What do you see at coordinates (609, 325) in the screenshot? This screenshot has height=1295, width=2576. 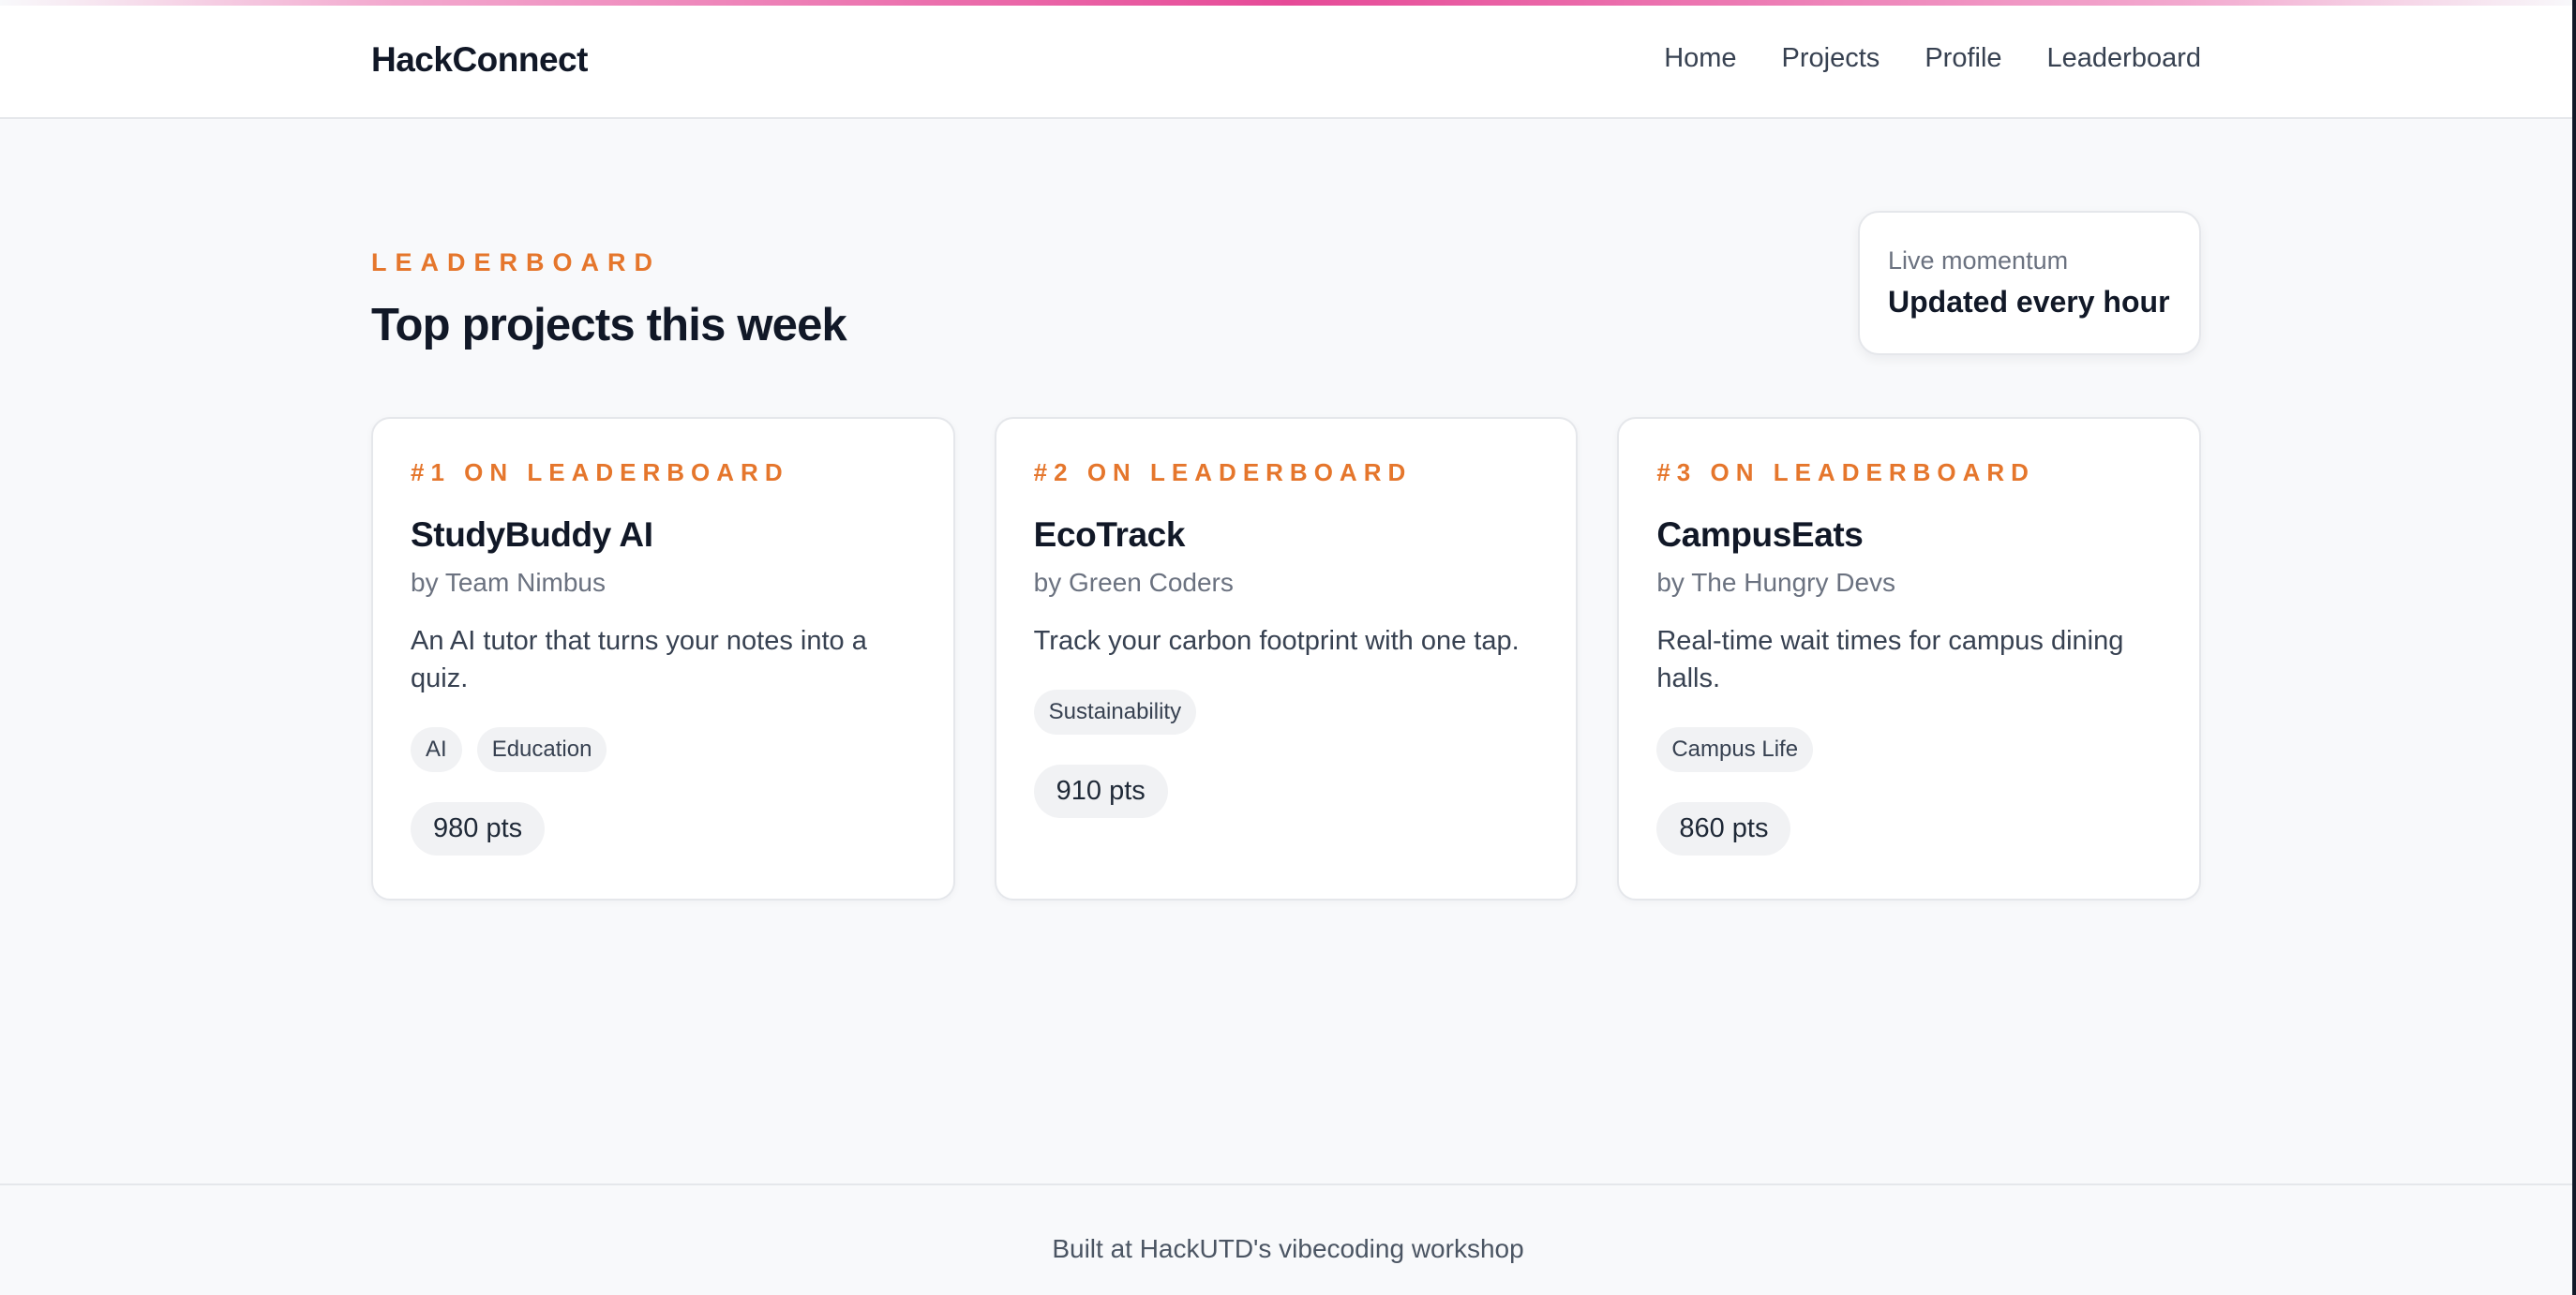 I see `page-title: Top projects this week` at bounding box center [609, 325].